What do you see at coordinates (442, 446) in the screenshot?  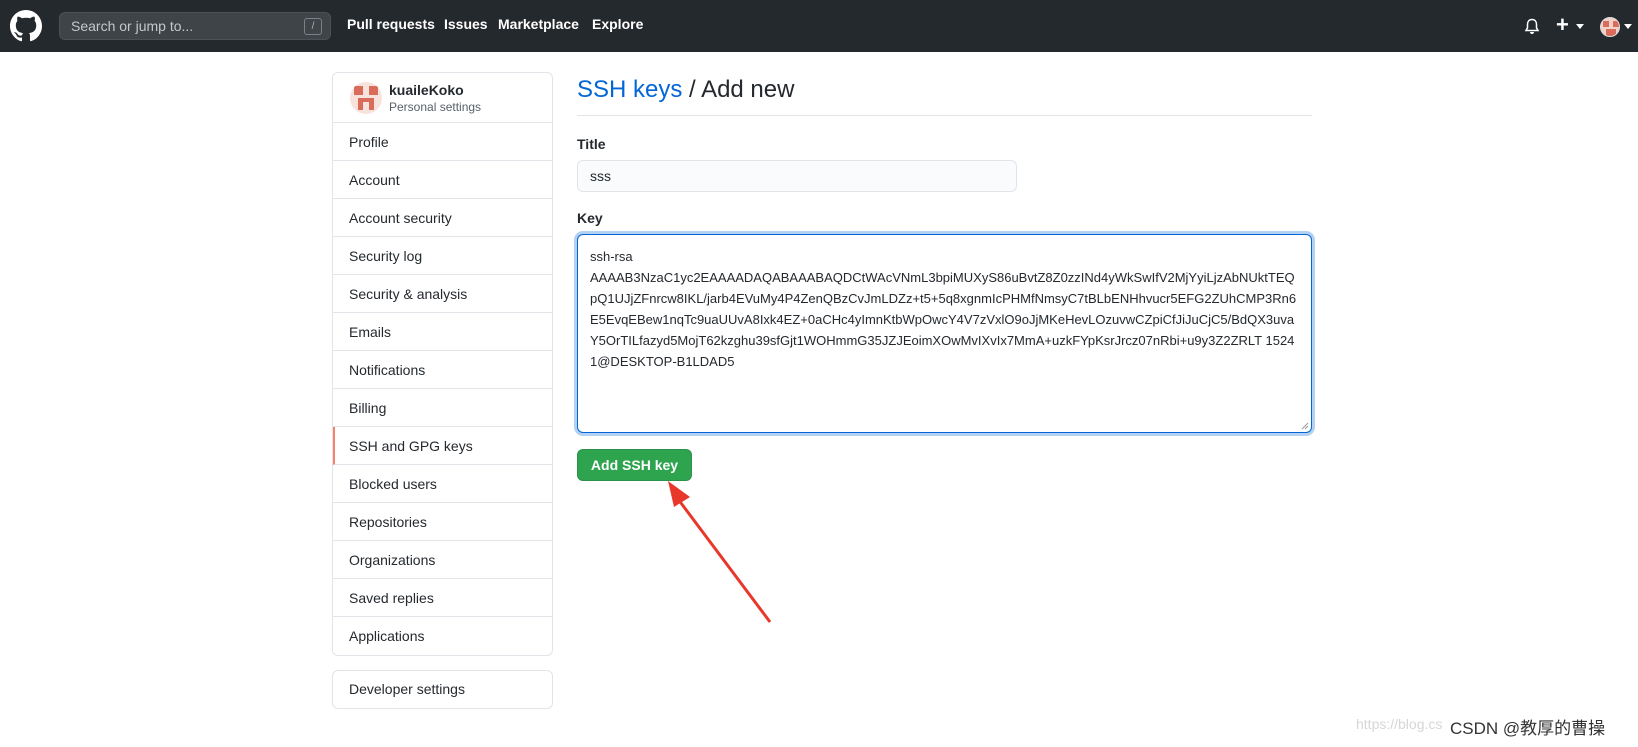 I see `sidebar-item-ssh-gpg-keys: SSH and GPG keys` at bounding box center [442, 446].